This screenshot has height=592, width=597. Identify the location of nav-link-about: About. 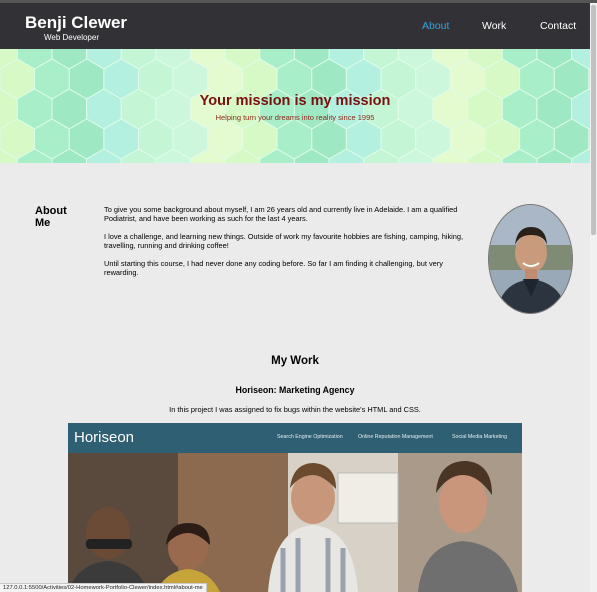
(435, 26).